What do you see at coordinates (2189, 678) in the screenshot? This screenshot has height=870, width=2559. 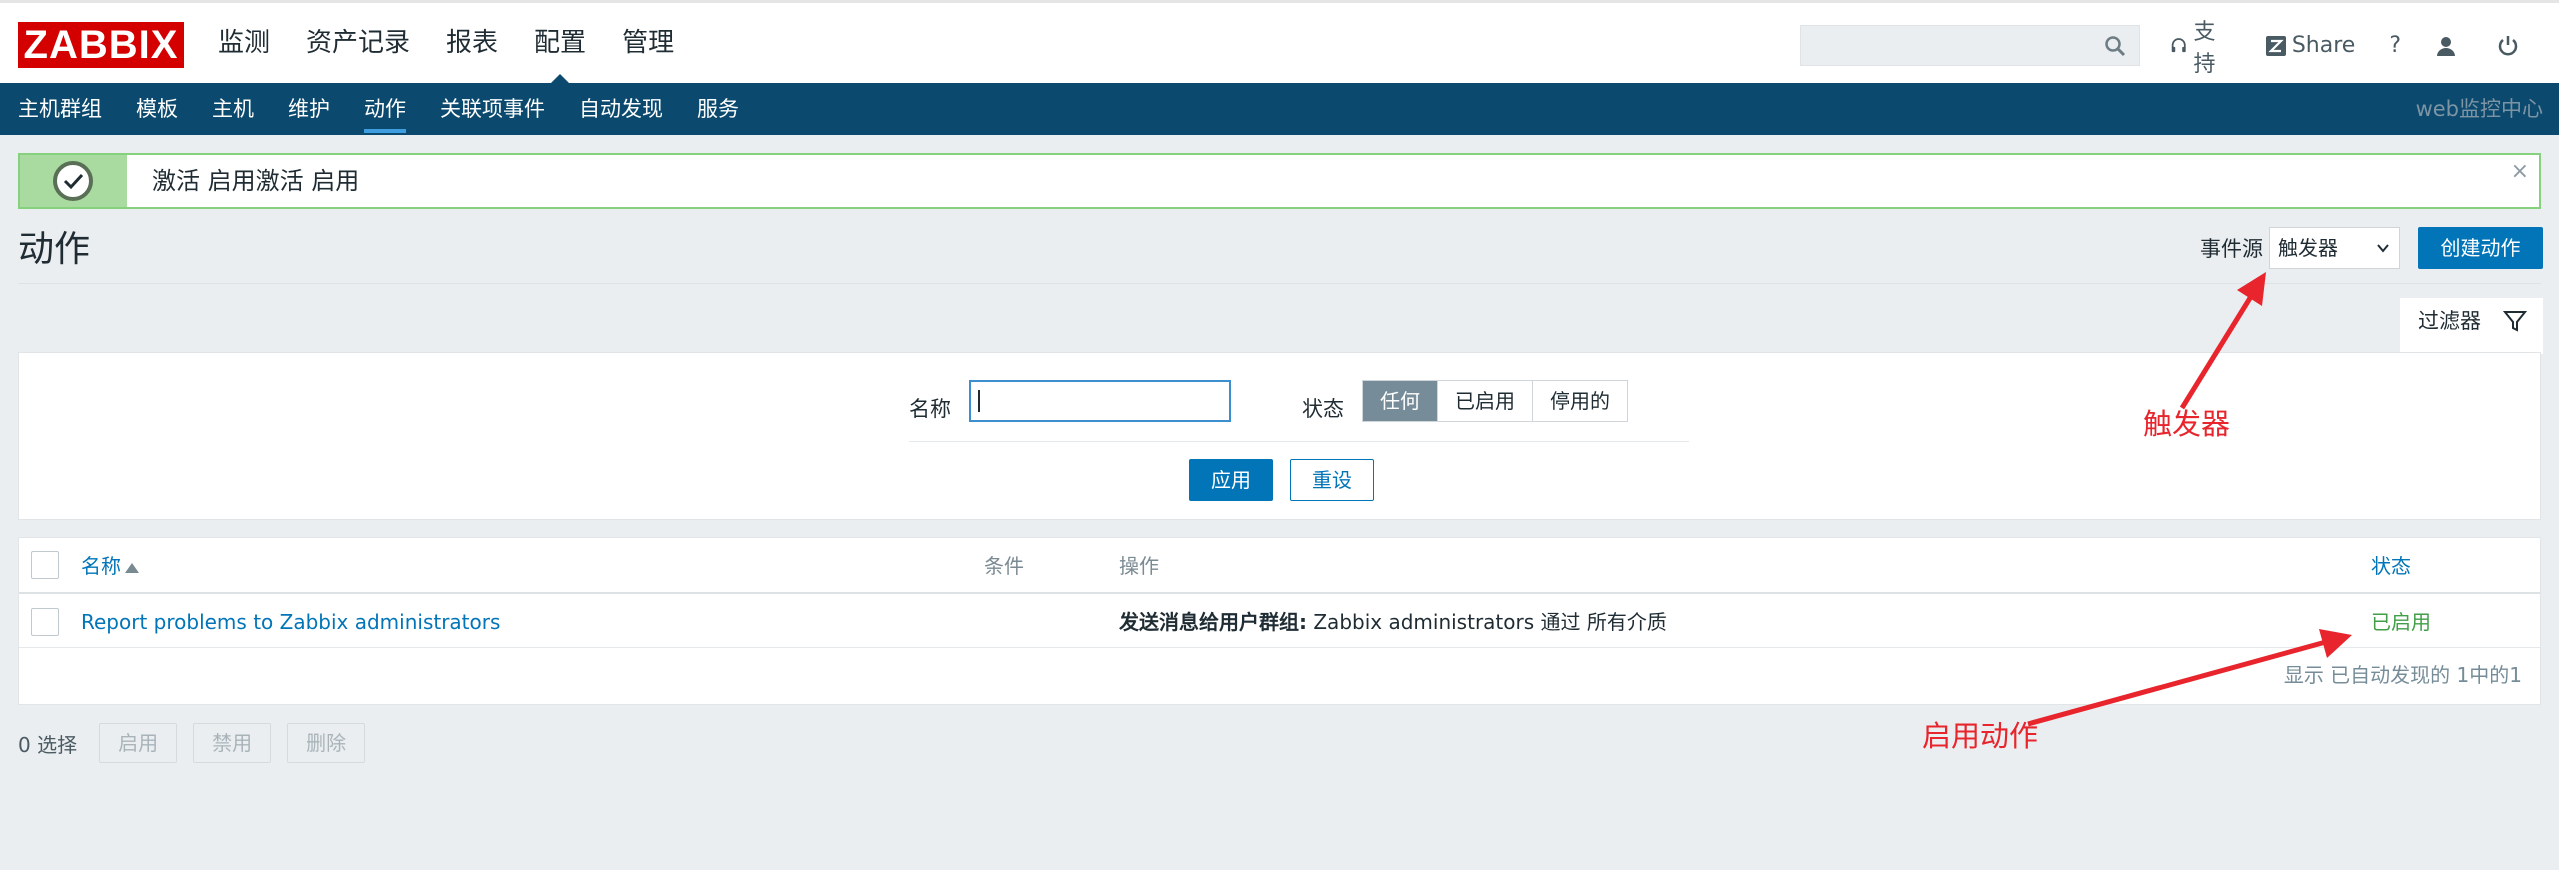 I see `enable-arrow` at bounding box center [2189, 678].